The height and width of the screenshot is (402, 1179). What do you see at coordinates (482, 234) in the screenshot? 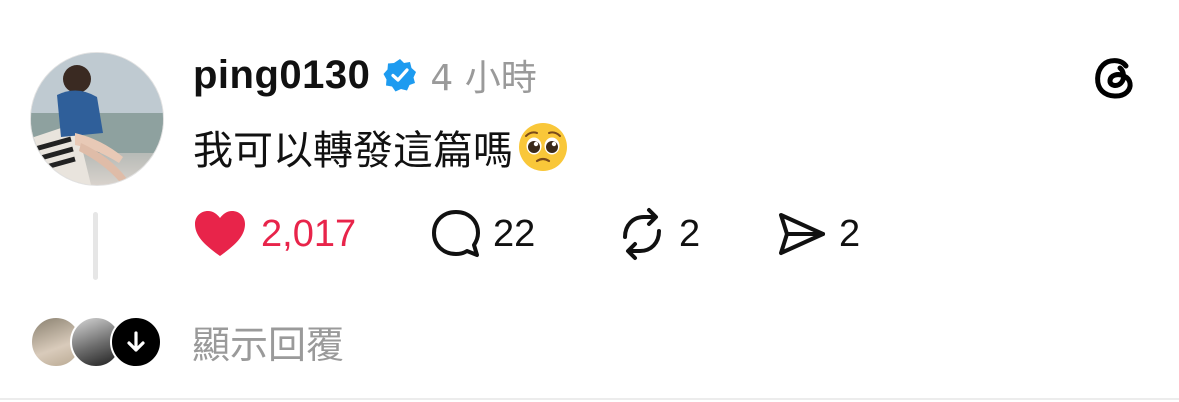
I see `reply-button: 22` at bounding box center [482, 234].